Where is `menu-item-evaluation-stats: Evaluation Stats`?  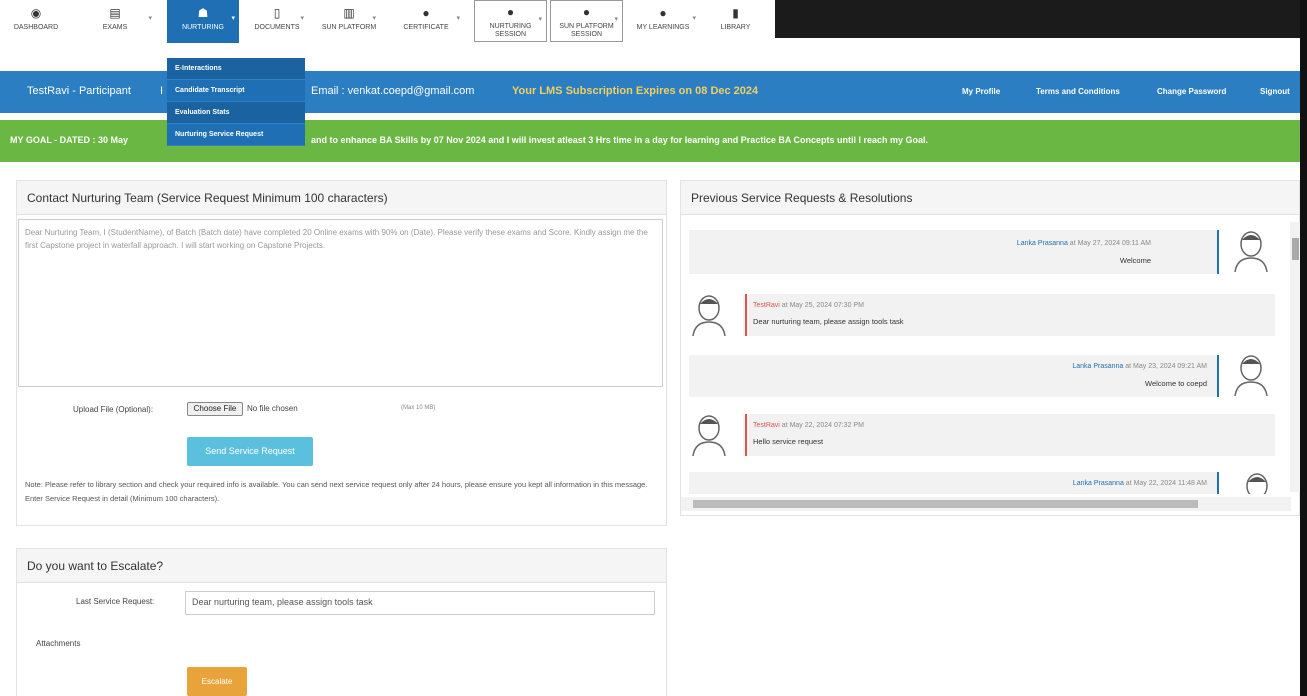 menu-item-evaluation-stats: Evaluation Stats is located at coordinates (236, 113).